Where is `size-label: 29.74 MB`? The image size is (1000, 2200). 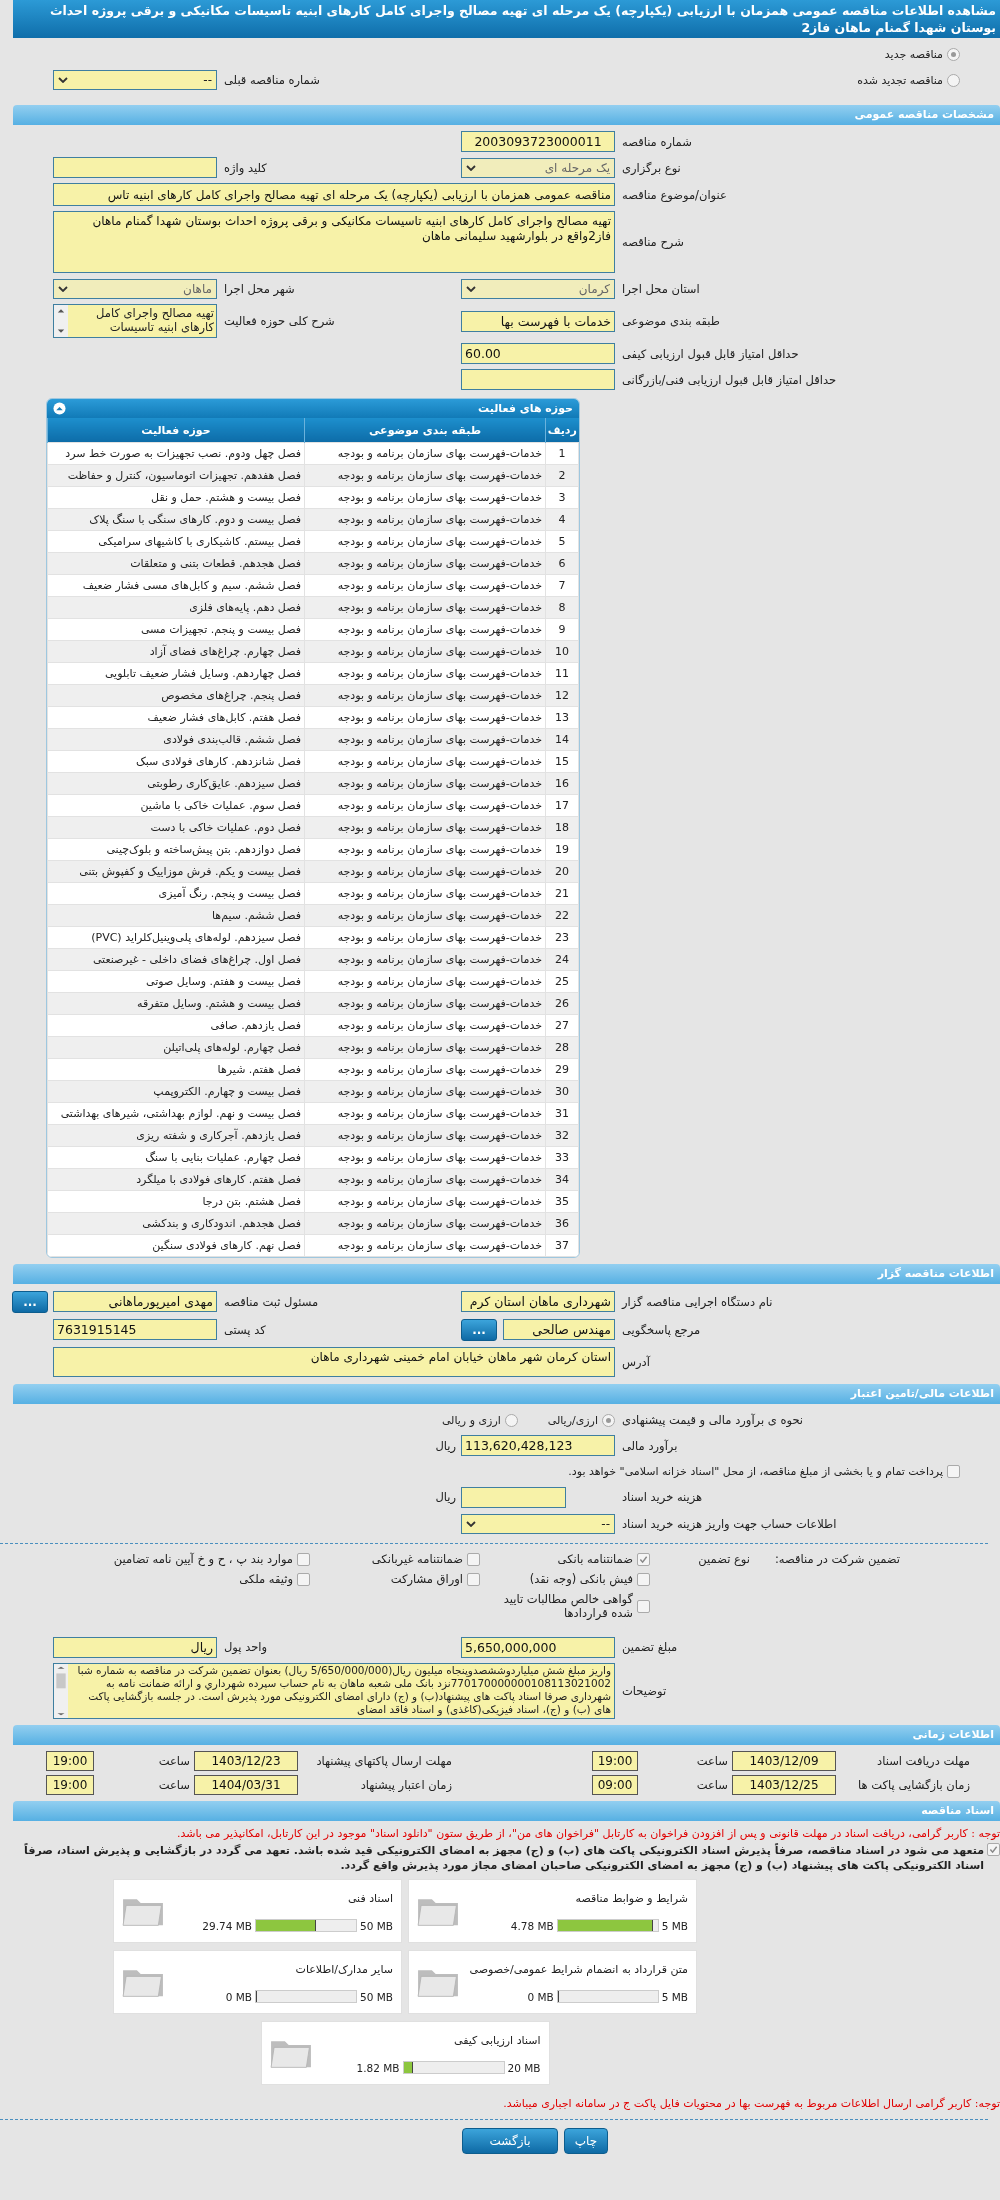
size-label: 29.74 MB is located at coordinates (227, 1925).